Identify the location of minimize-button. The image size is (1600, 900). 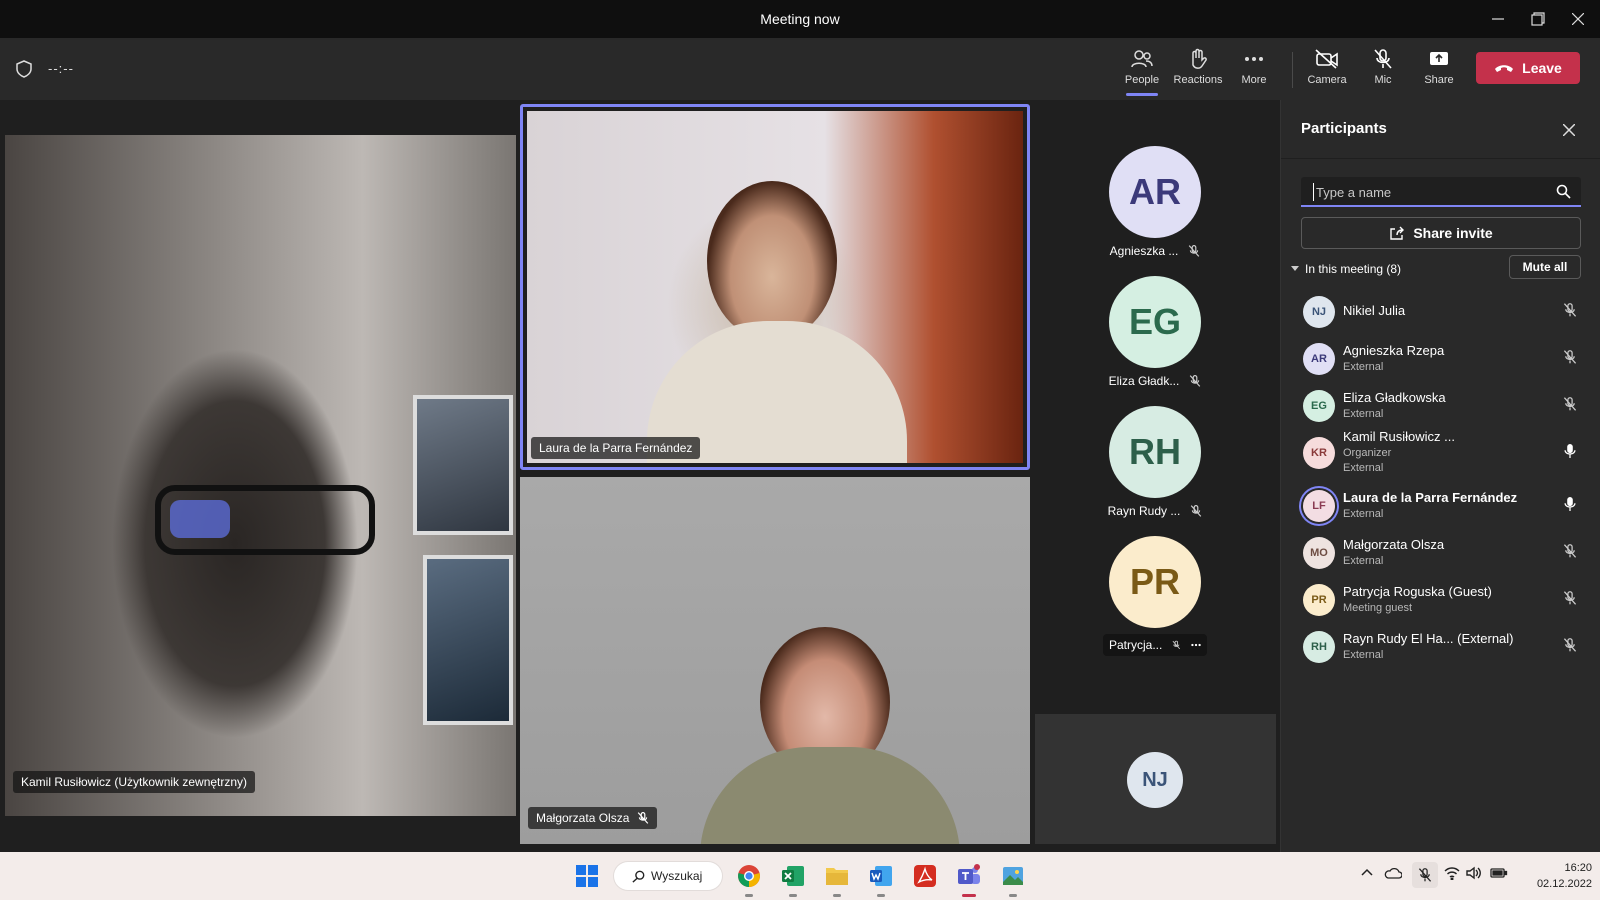
(1498, 19).